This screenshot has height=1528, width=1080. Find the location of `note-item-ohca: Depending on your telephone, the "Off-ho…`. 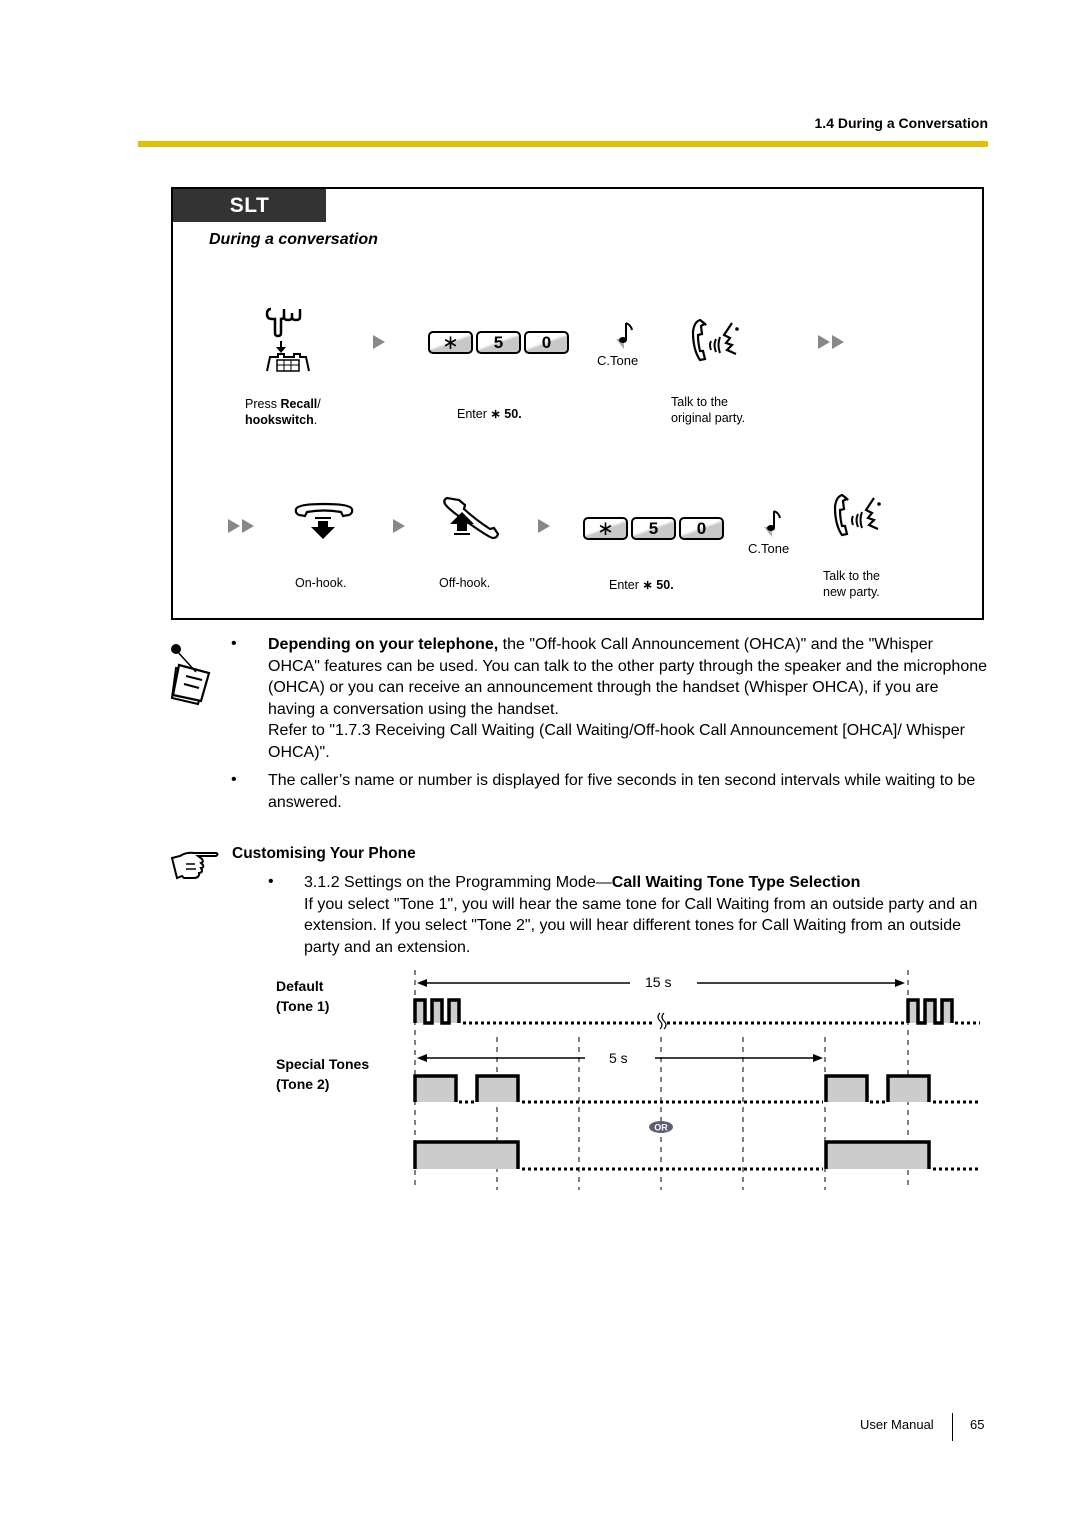

note-item-ohca: Depending on your telephone, the "Off-ho… is located at coordinates (628, 699).